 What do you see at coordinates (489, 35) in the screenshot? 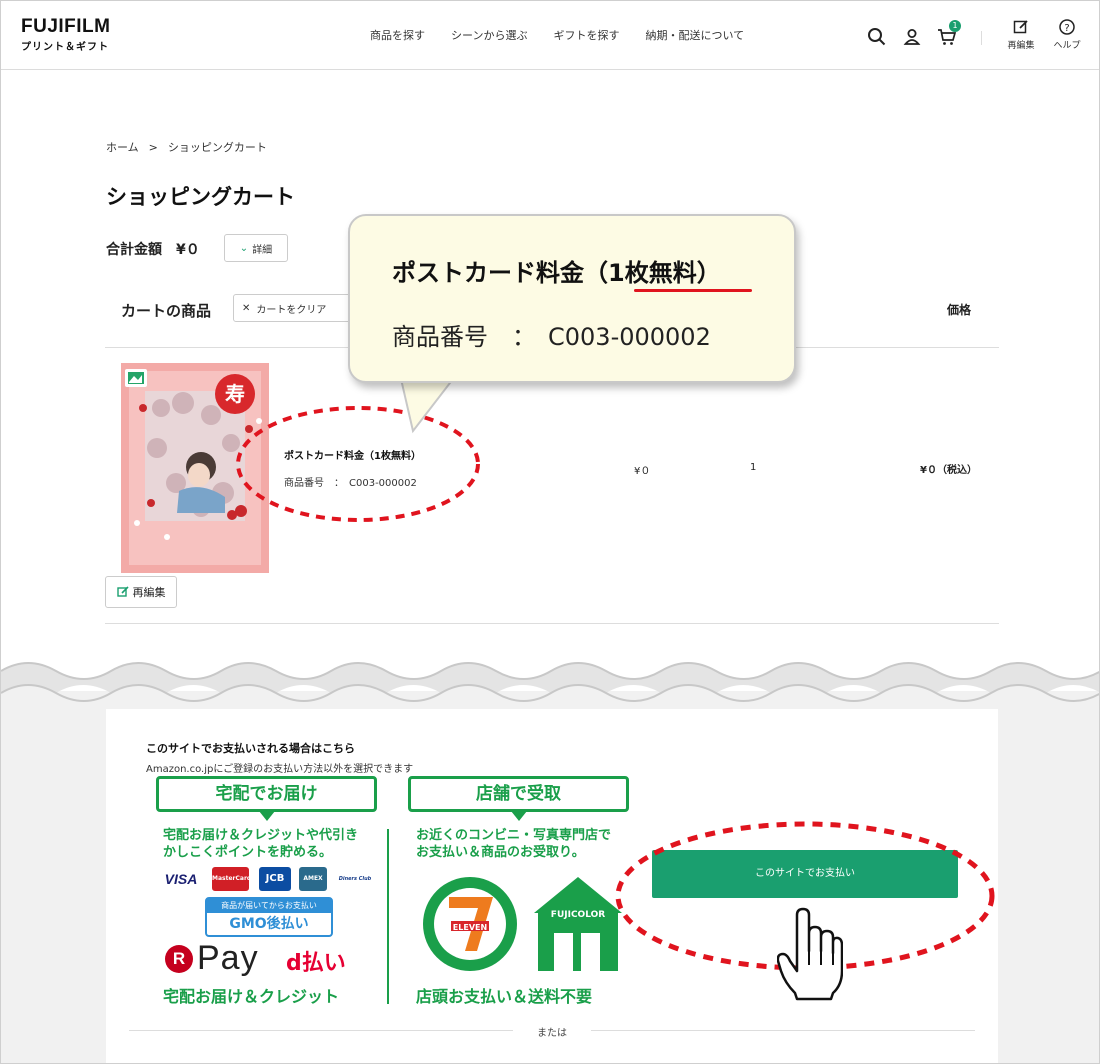
I see `nav-by-scene: シーンから選ぶ` at bounding box center [489, 35].